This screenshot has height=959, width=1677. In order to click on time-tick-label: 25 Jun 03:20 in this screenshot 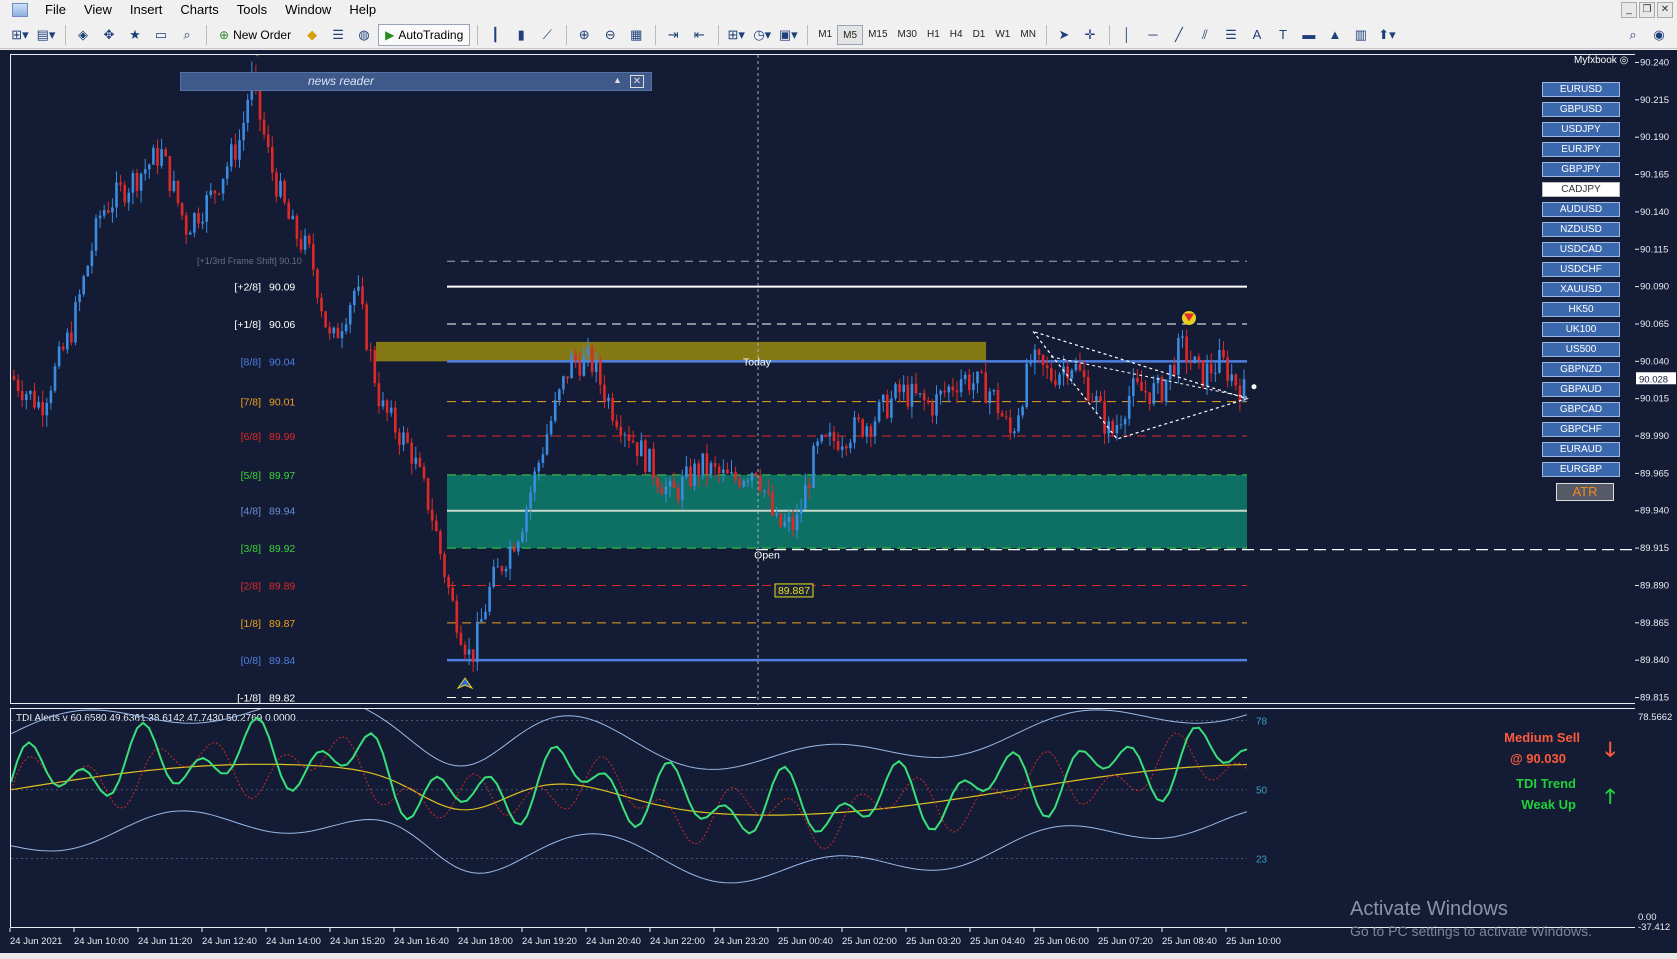, I will do `click(933, 941)`.